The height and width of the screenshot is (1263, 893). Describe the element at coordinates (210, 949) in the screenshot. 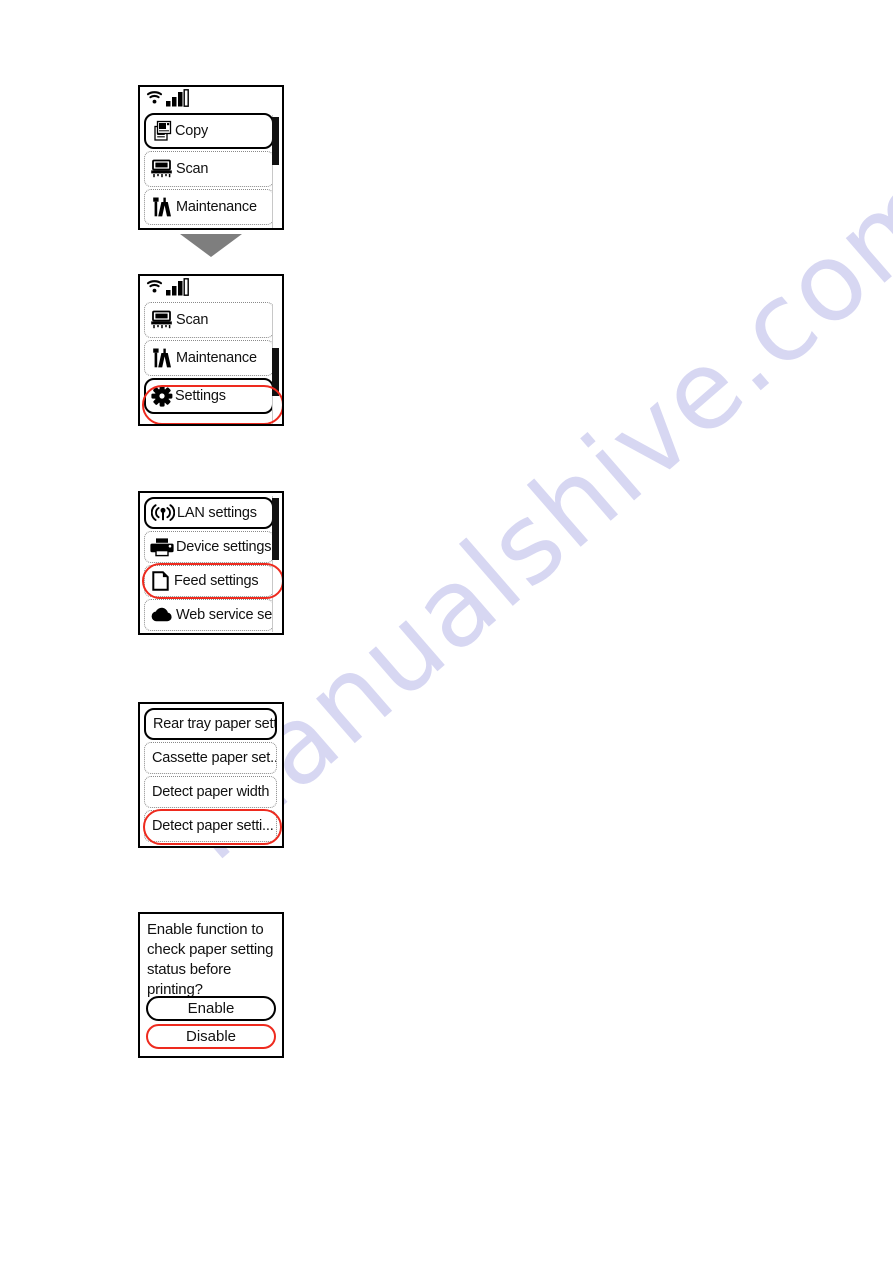

I see `dialog-message-line: check paper setting` at that location.